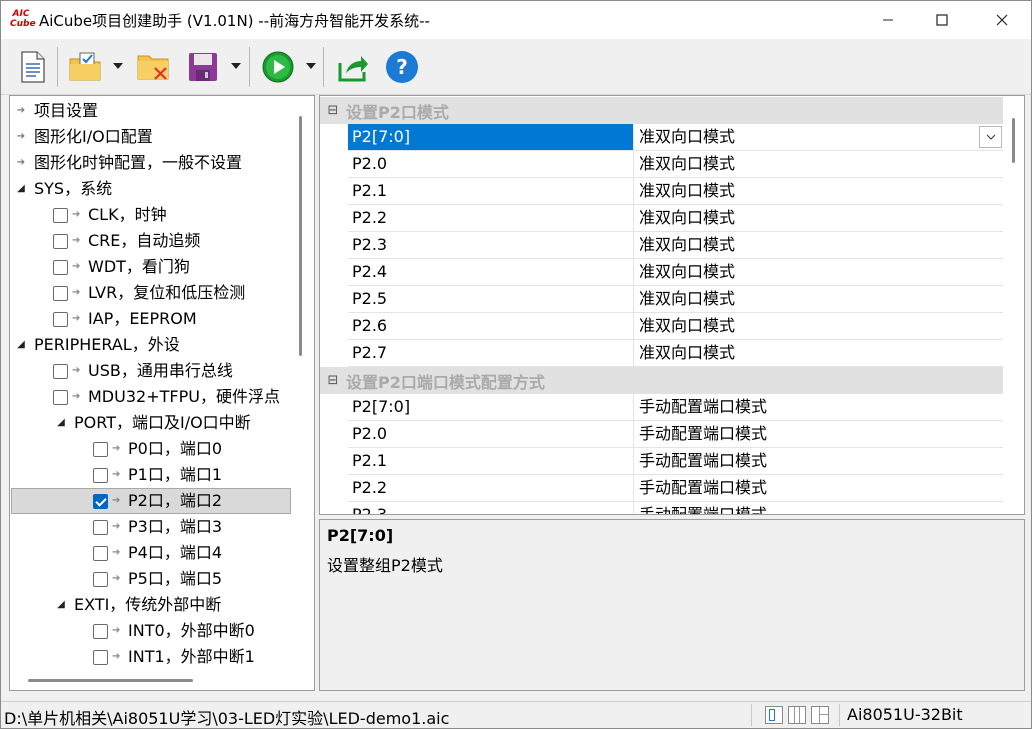  I want to click on grid-row-p2-all: P2[7:0] 准双向口模式, so click(675, 137).